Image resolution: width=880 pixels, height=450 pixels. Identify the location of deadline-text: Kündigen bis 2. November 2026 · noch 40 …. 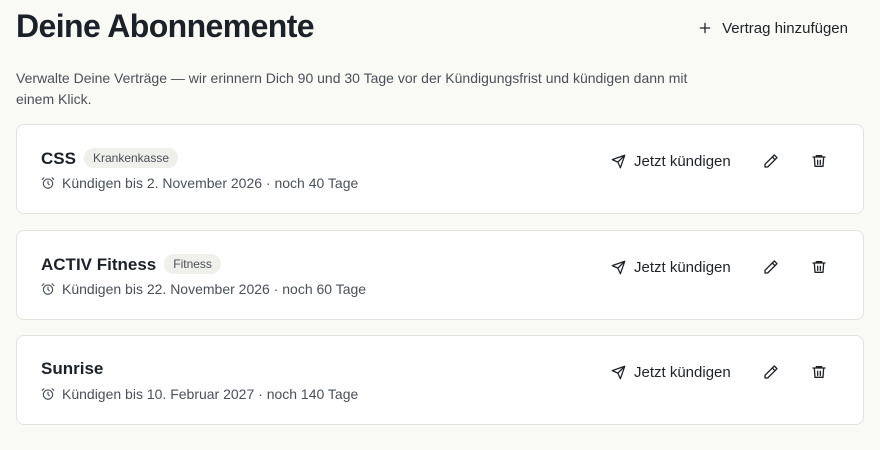
(210, 183).